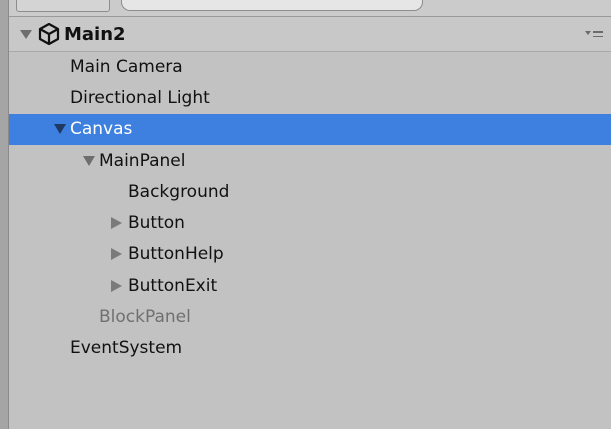  I want to click on hierarchy-item-label: EventSystem, so click(126, 348).